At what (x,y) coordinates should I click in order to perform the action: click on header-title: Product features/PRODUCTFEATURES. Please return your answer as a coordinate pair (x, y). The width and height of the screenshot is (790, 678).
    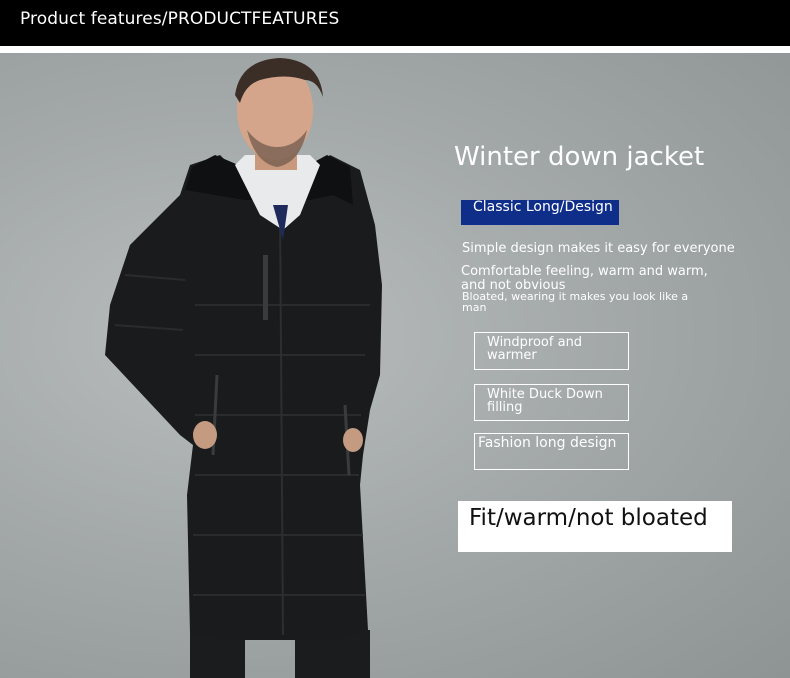
    Looking at the image, I should click on (180, 19).